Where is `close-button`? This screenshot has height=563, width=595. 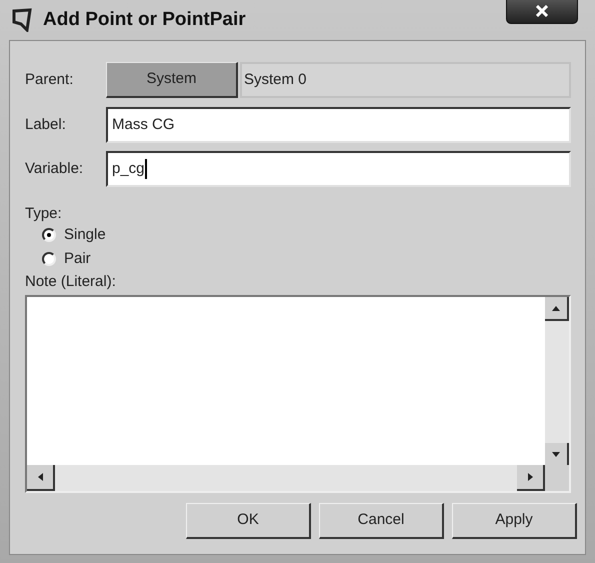
close-button is located at coordinates (542, 12).